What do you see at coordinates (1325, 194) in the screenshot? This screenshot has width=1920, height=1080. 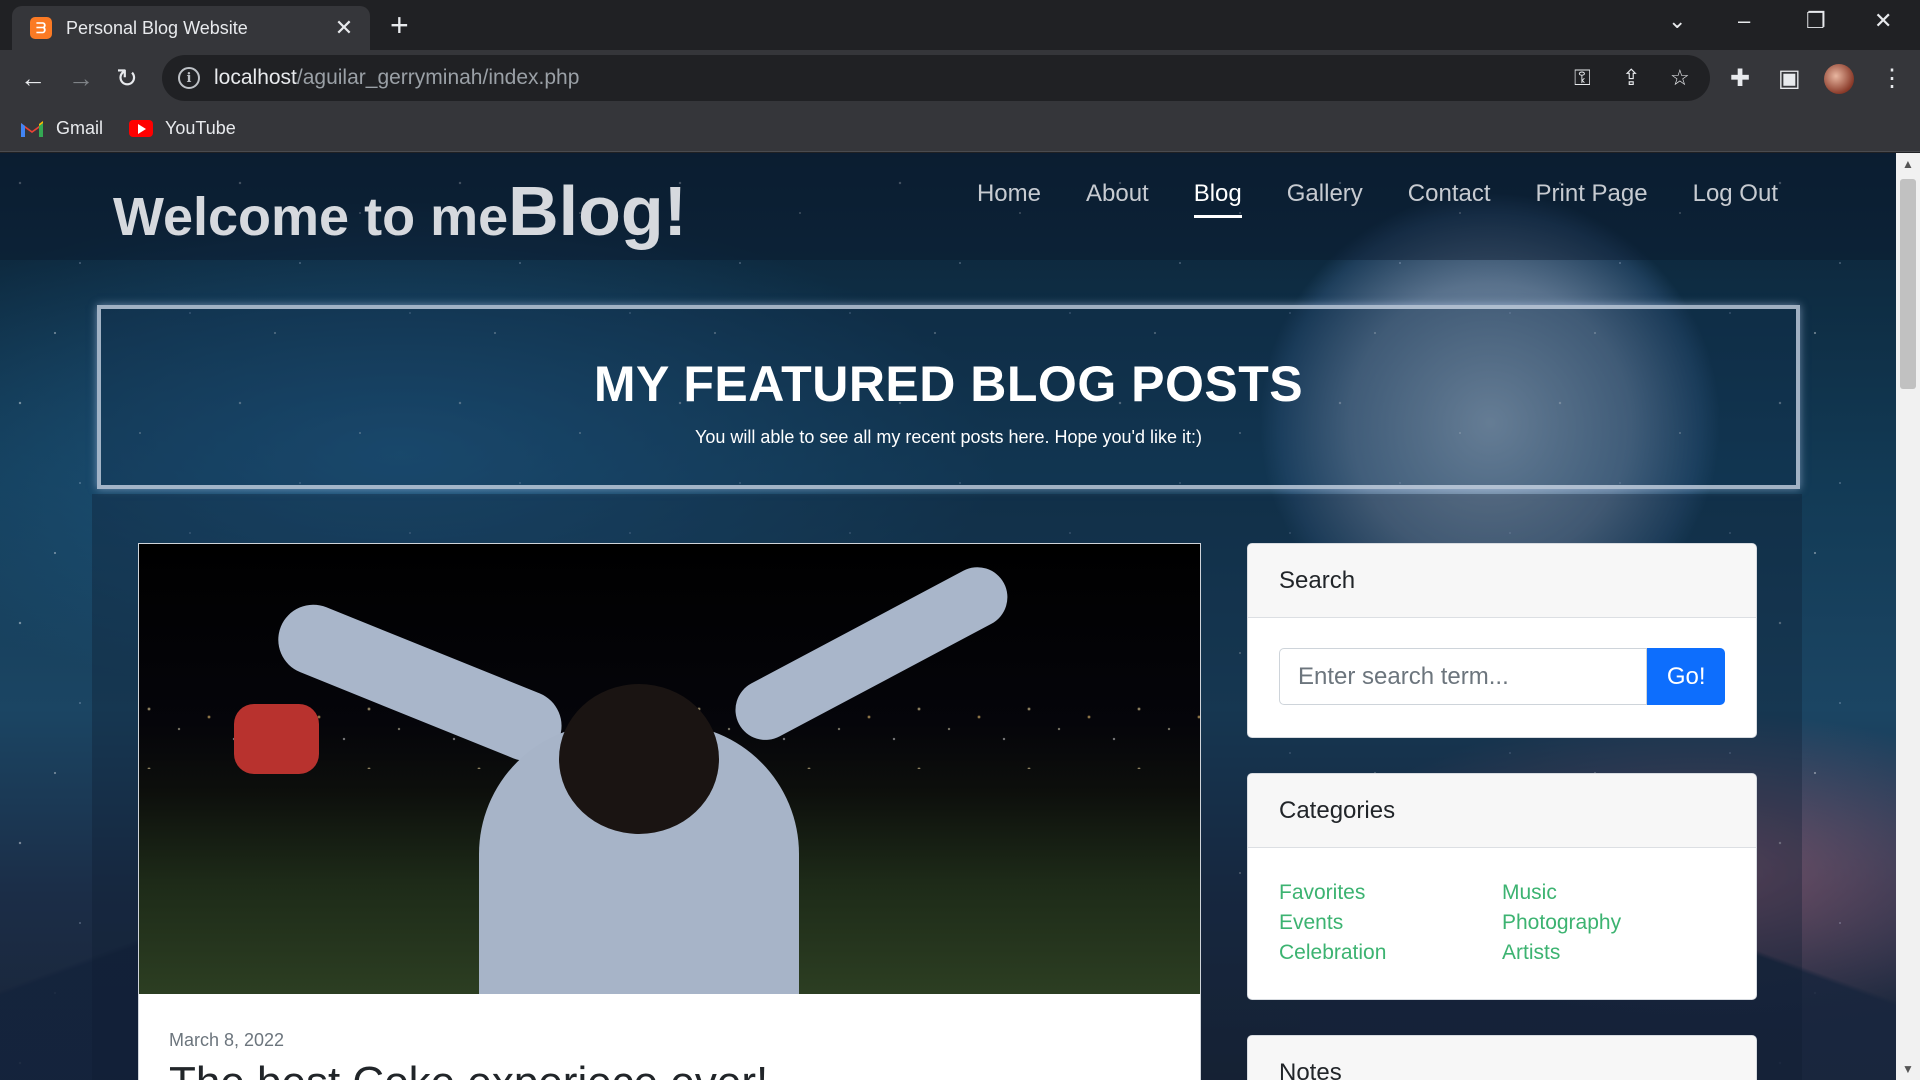 I see `nav-gallery: Gallery` at bounding box center [1325, 194].